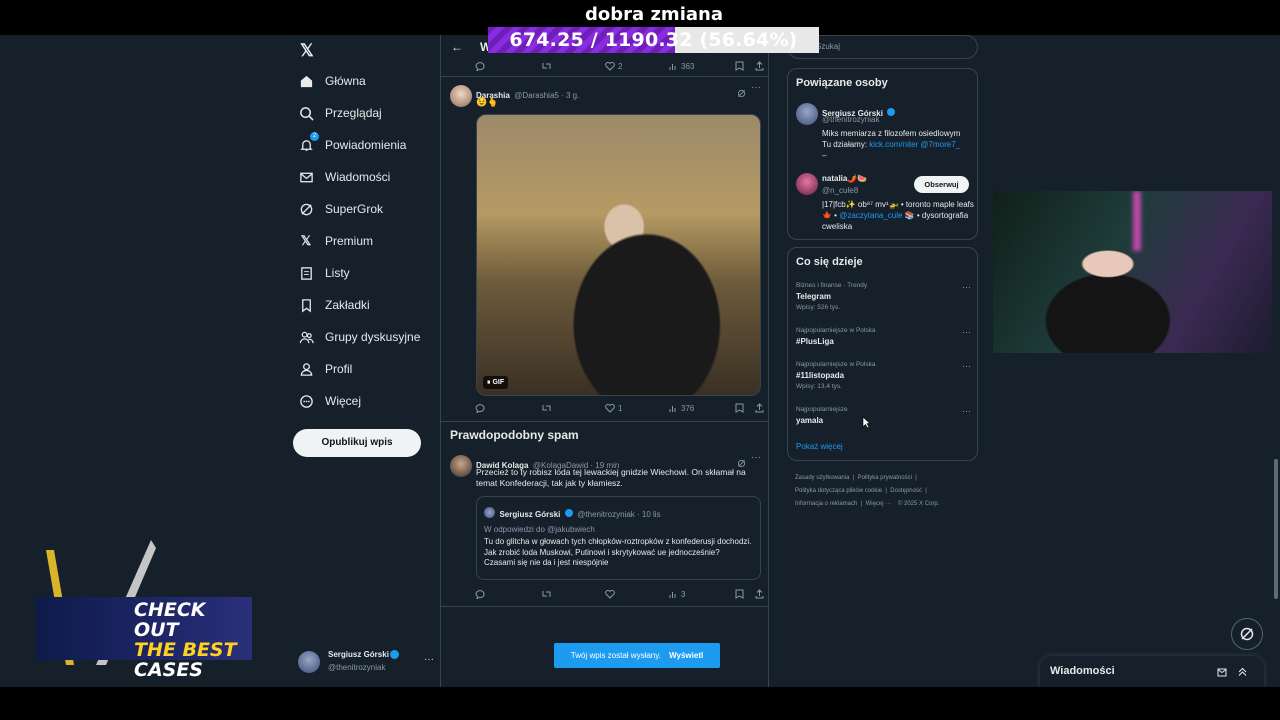  What do you see at coordinates (347, 305) in the screenshot?
I see `nav-label: Zakładki` at bounding box center [347, 305].